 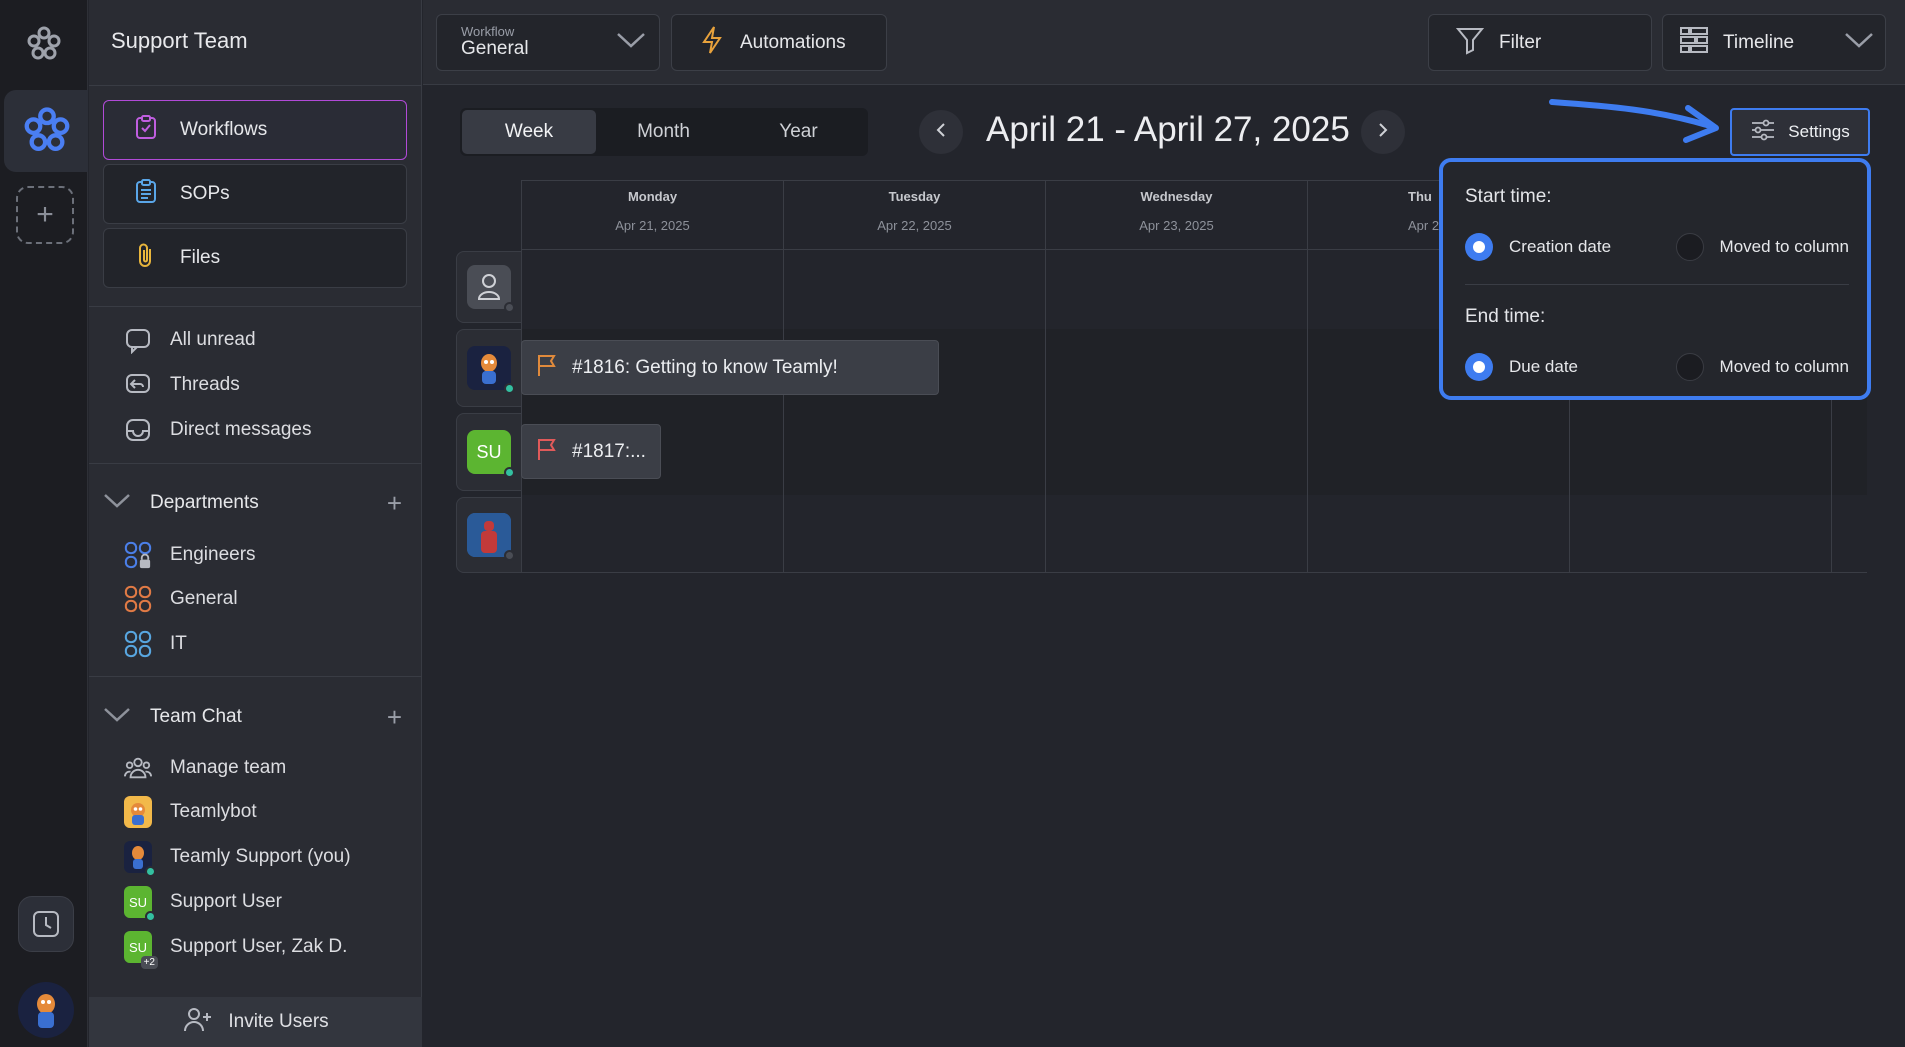 I want to click on lightning-icon, so click(x=712, y=43).